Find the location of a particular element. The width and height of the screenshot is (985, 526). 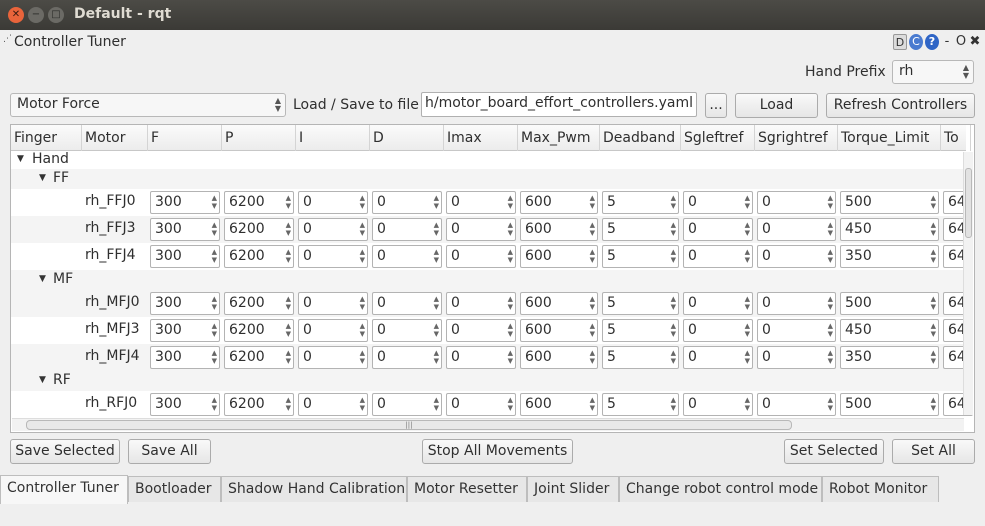

tree-group-row: ▼ RF is located at coordinates (487, 381).